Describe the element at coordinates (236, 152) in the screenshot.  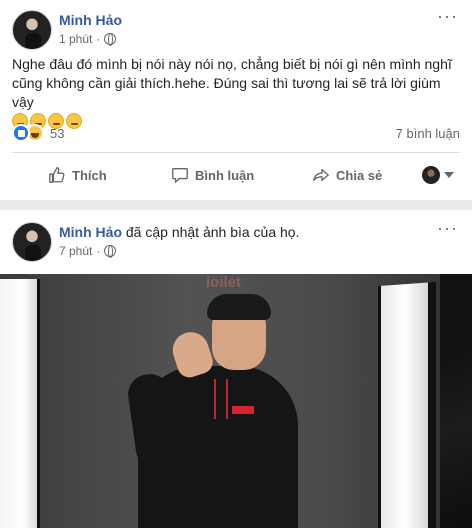
I see `divider` at that location.